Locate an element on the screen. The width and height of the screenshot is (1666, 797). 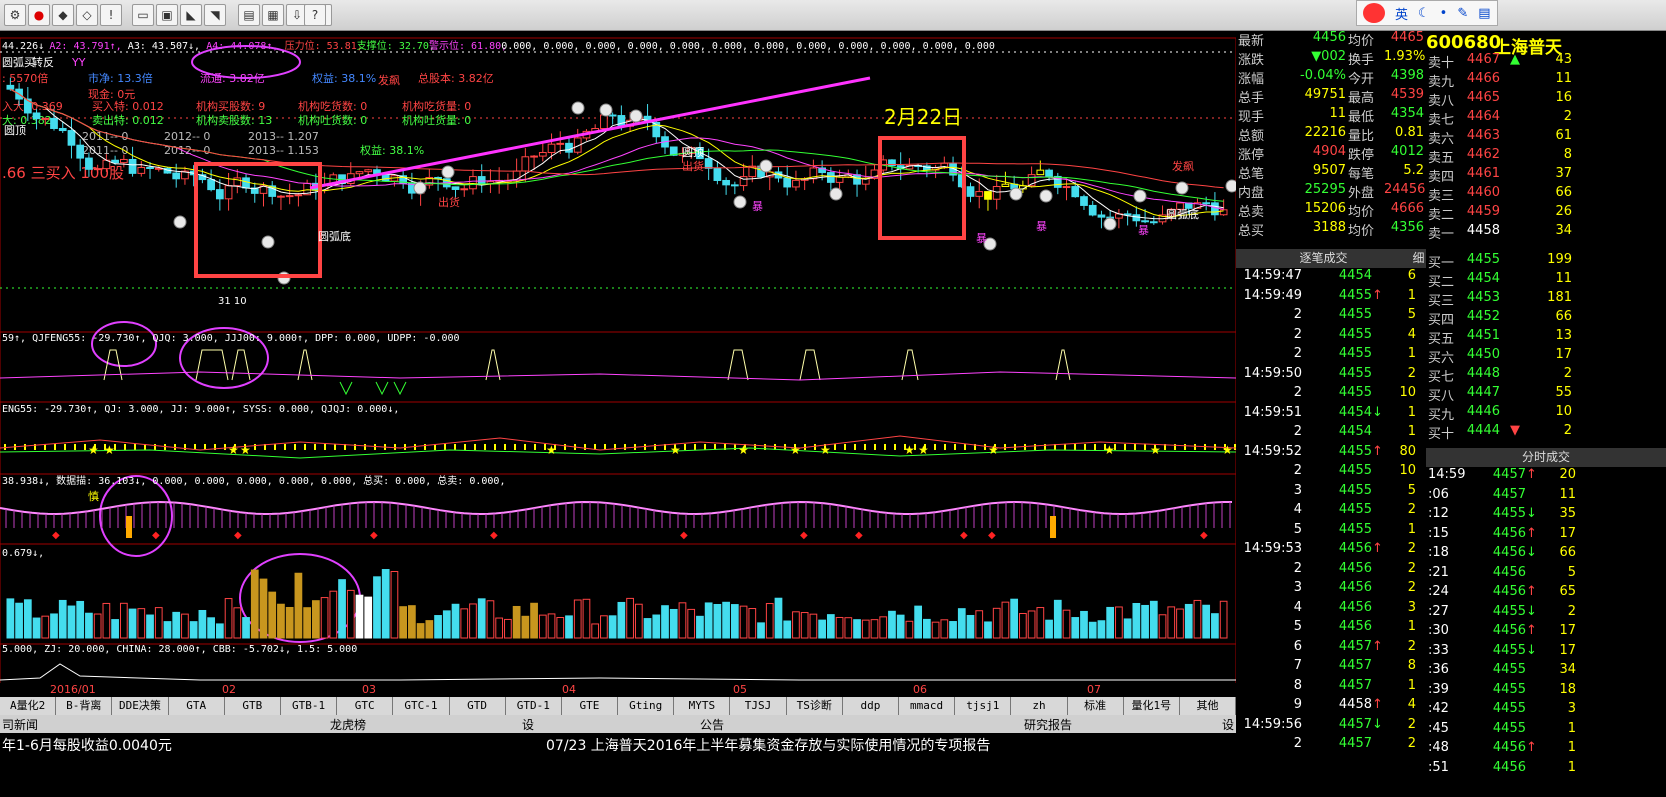
level-volume: 61 is located at coordinates (1563, 135).